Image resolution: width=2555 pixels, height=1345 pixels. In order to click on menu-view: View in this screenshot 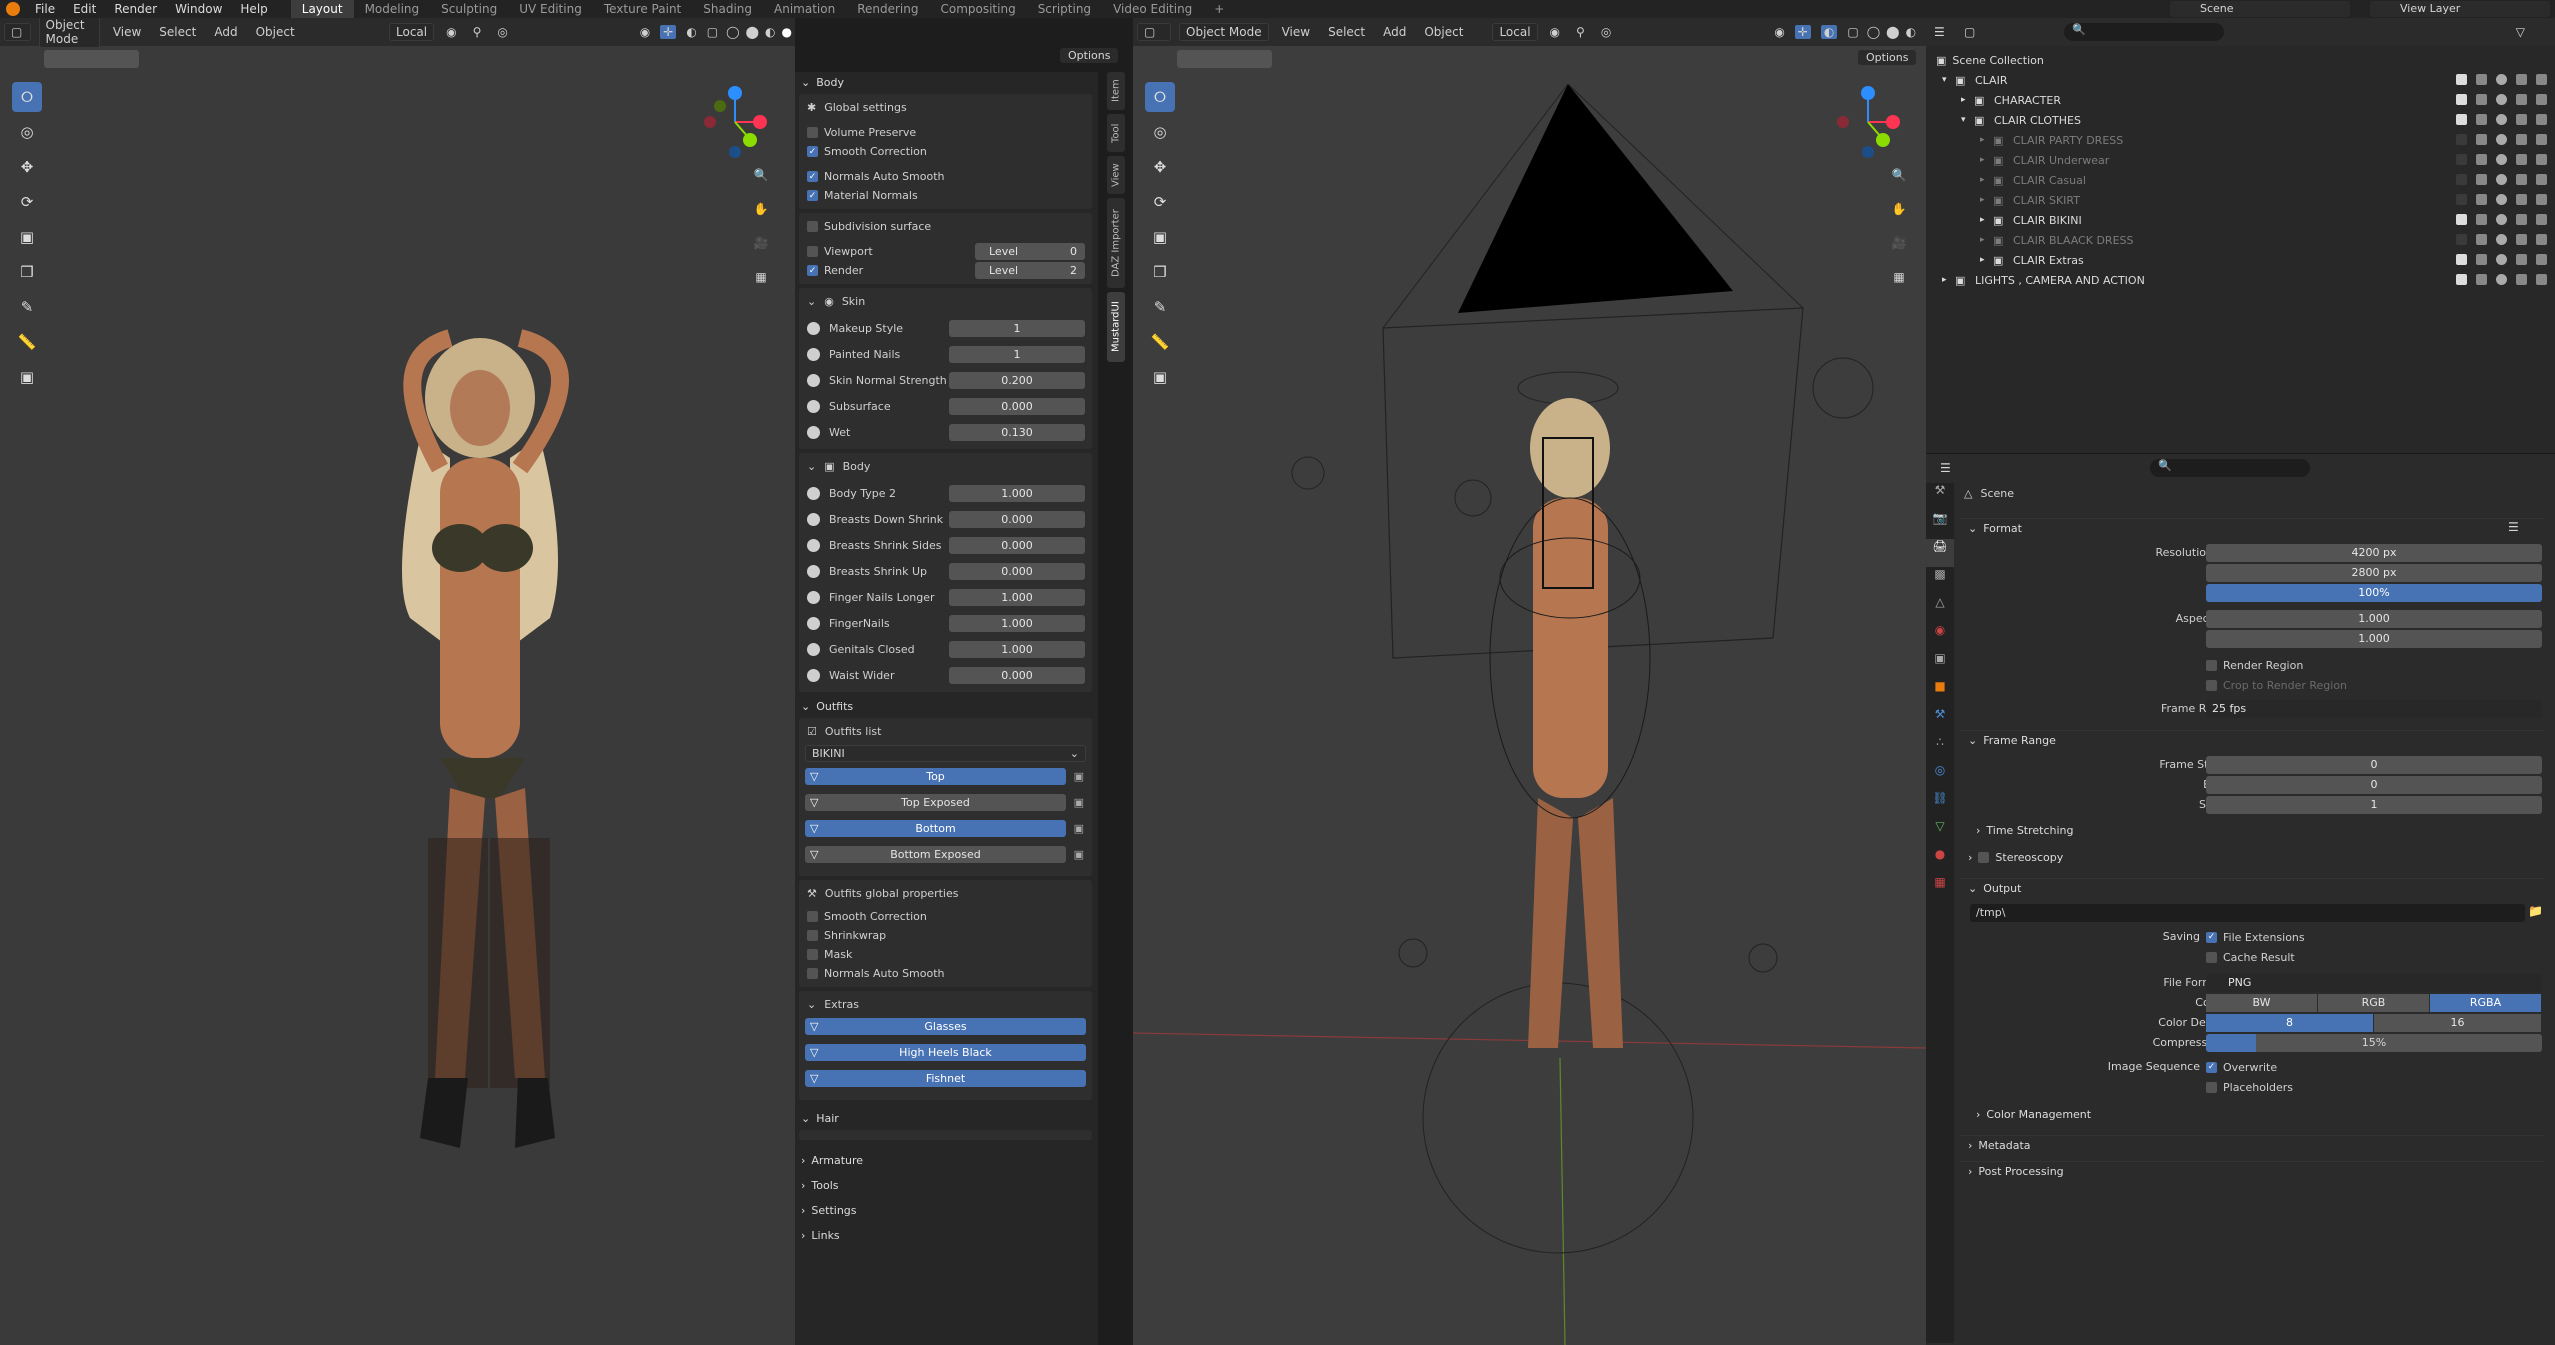, I will do `click(127, 32)`.